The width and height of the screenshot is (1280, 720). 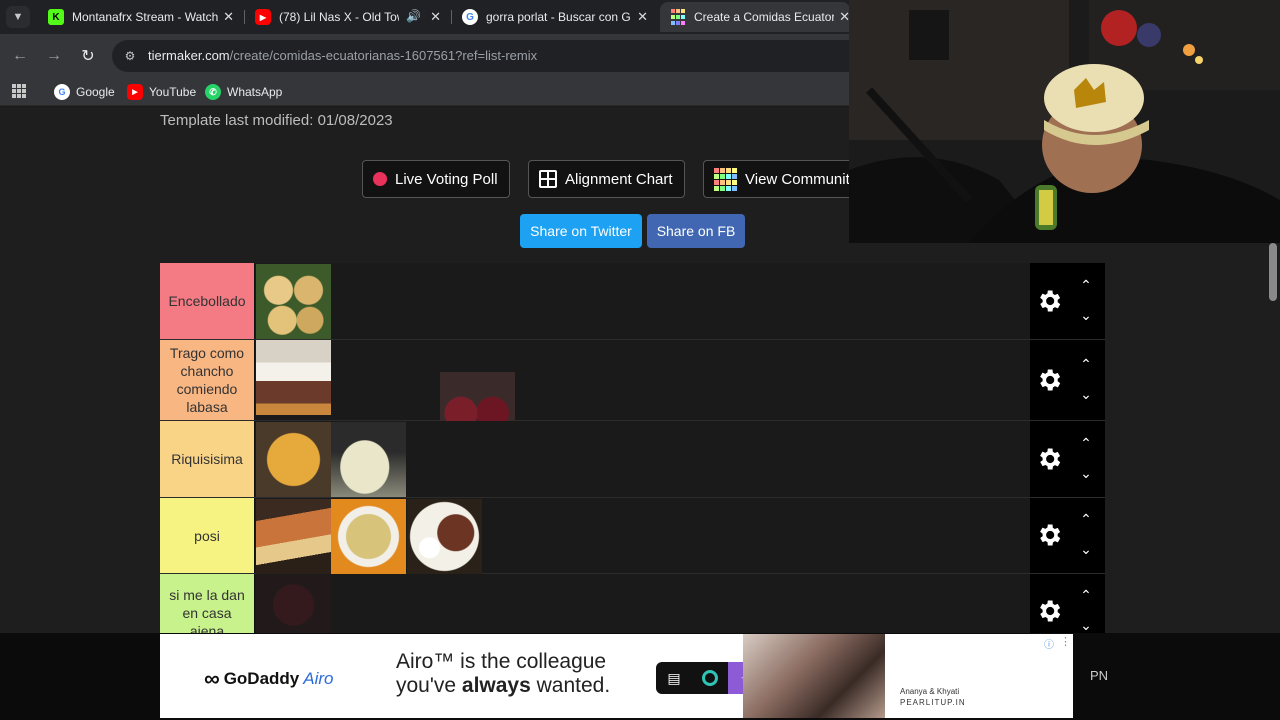 What do you see at coordinates (318, 678) in the screenshot?
I see `brand-product: Airo` at bounding box center [318, 678].